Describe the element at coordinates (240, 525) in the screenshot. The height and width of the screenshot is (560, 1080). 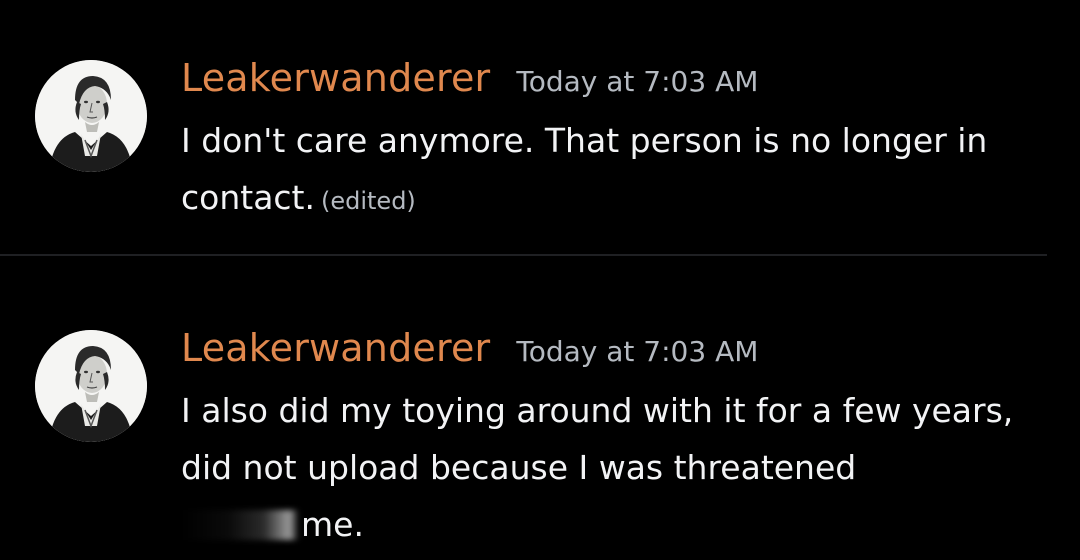
I see `redacted-text` at that location.